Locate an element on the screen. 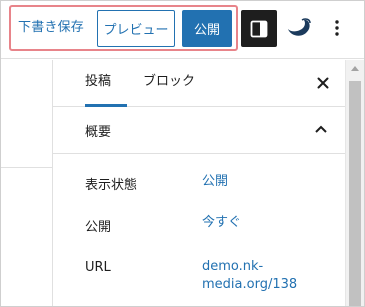 Image resolution: width=365 pixels, height=307 pixels. canvas-divider is located at coordinates (26, 167).